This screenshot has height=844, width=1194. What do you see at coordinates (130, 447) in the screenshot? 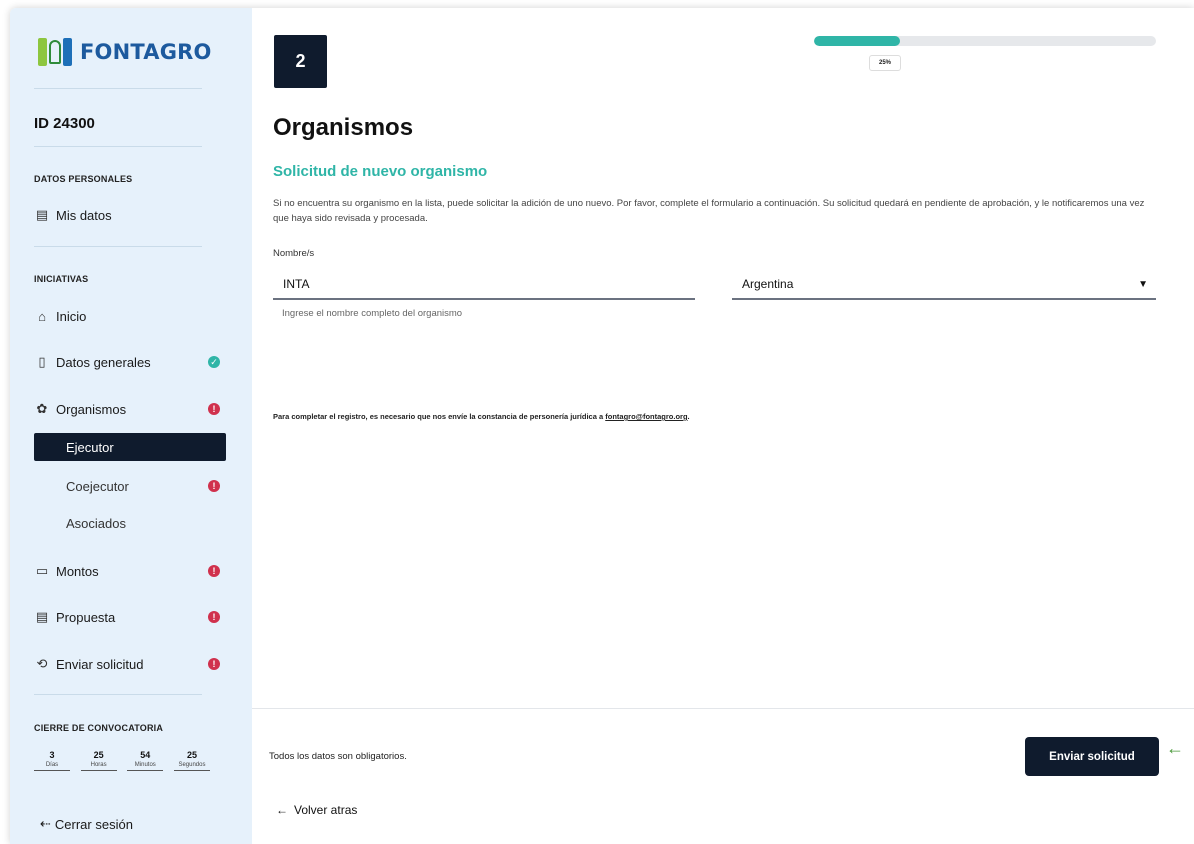
I see `sidebar-subitem-ejecutor: Ejecutor` at bounding box center [130, 447].